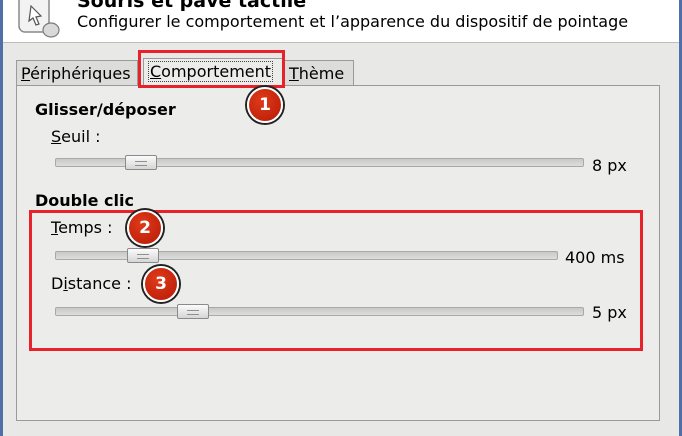 This screenshot has width=682, height=436. Describe the element at coordinates (294, 73) in the screenshot. I see `tab-theme-mnemonic: T` at that location.